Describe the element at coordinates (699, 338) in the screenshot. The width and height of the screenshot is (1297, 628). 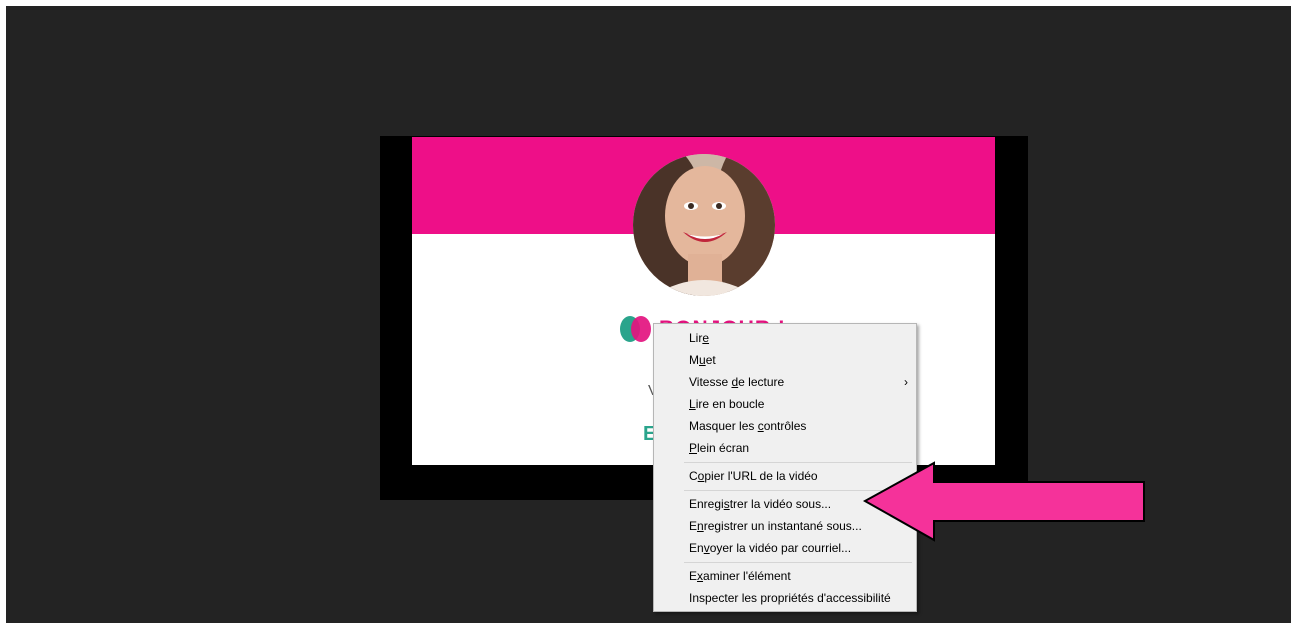
I see `menu-item-label: Lire` at that location.